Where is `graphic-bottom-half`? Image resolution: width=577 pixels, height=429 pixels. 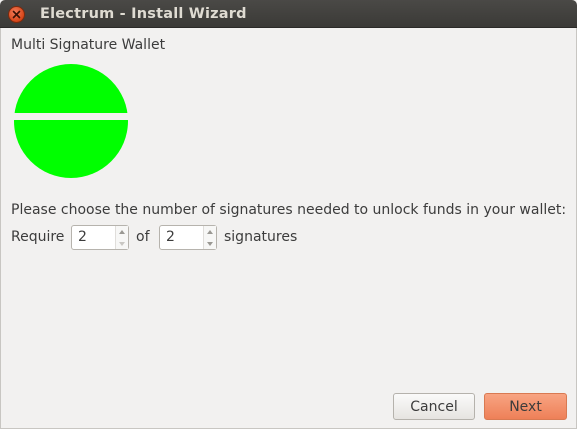 graphic-bottom-half is located at coordinates (71, 149).